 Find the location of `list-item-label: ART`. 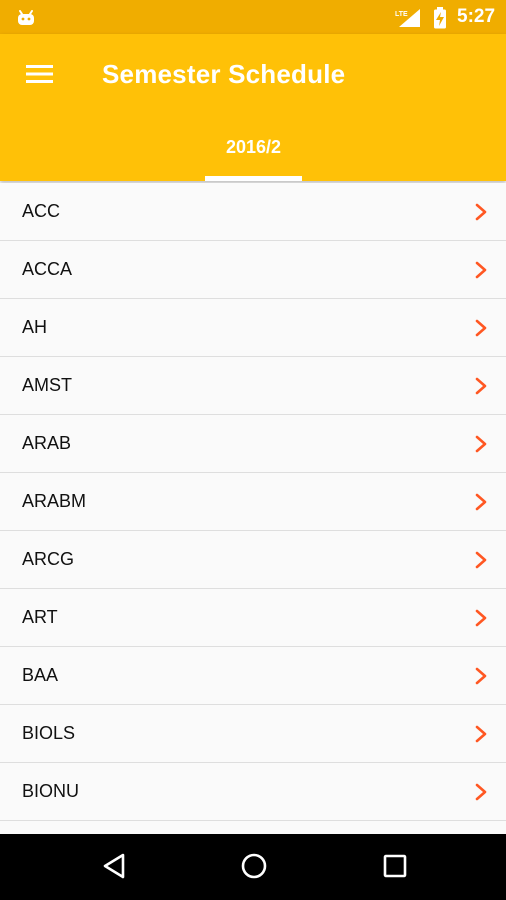

list-item-label: ART is located at coordinates (40, 617).